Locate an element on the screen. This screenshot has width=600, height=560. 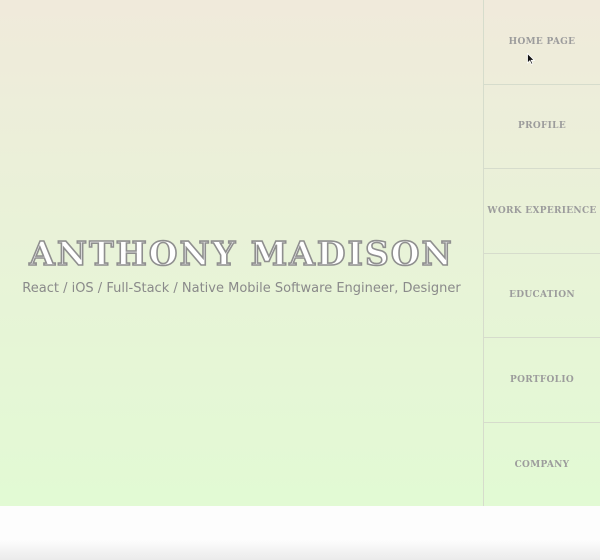
nav-item-label: COMPANY is located at coordinates (542, 464).